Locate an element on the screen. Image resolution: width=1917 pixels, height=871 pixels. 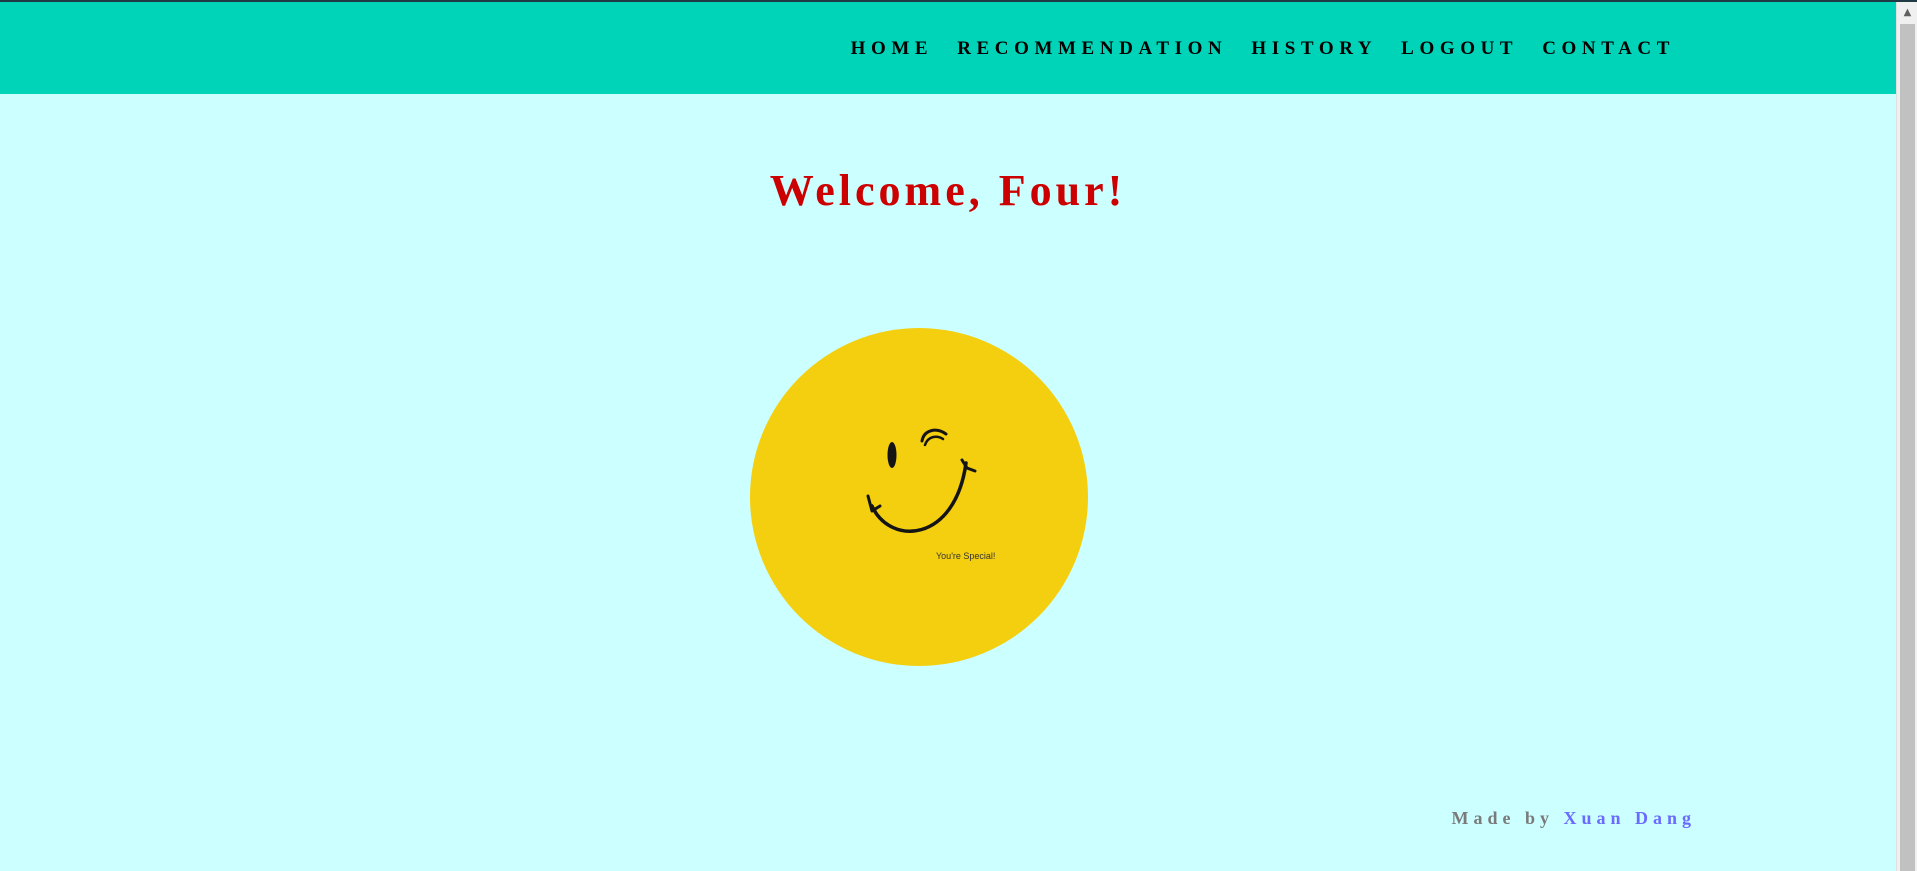
scroll-up-arrow-icon: ▲ is located at coordinates (1907, 12).